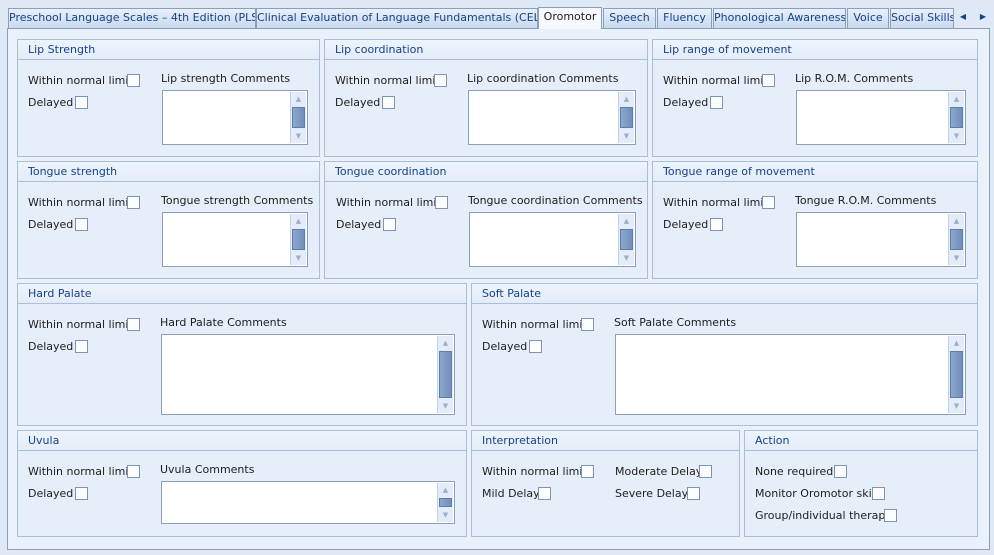 The height and width of the screenshot is (555, 994). Describe the element at coordinates (570, 18) in the screenshot. I see `tab-oromotor: Oromotor` at that location.